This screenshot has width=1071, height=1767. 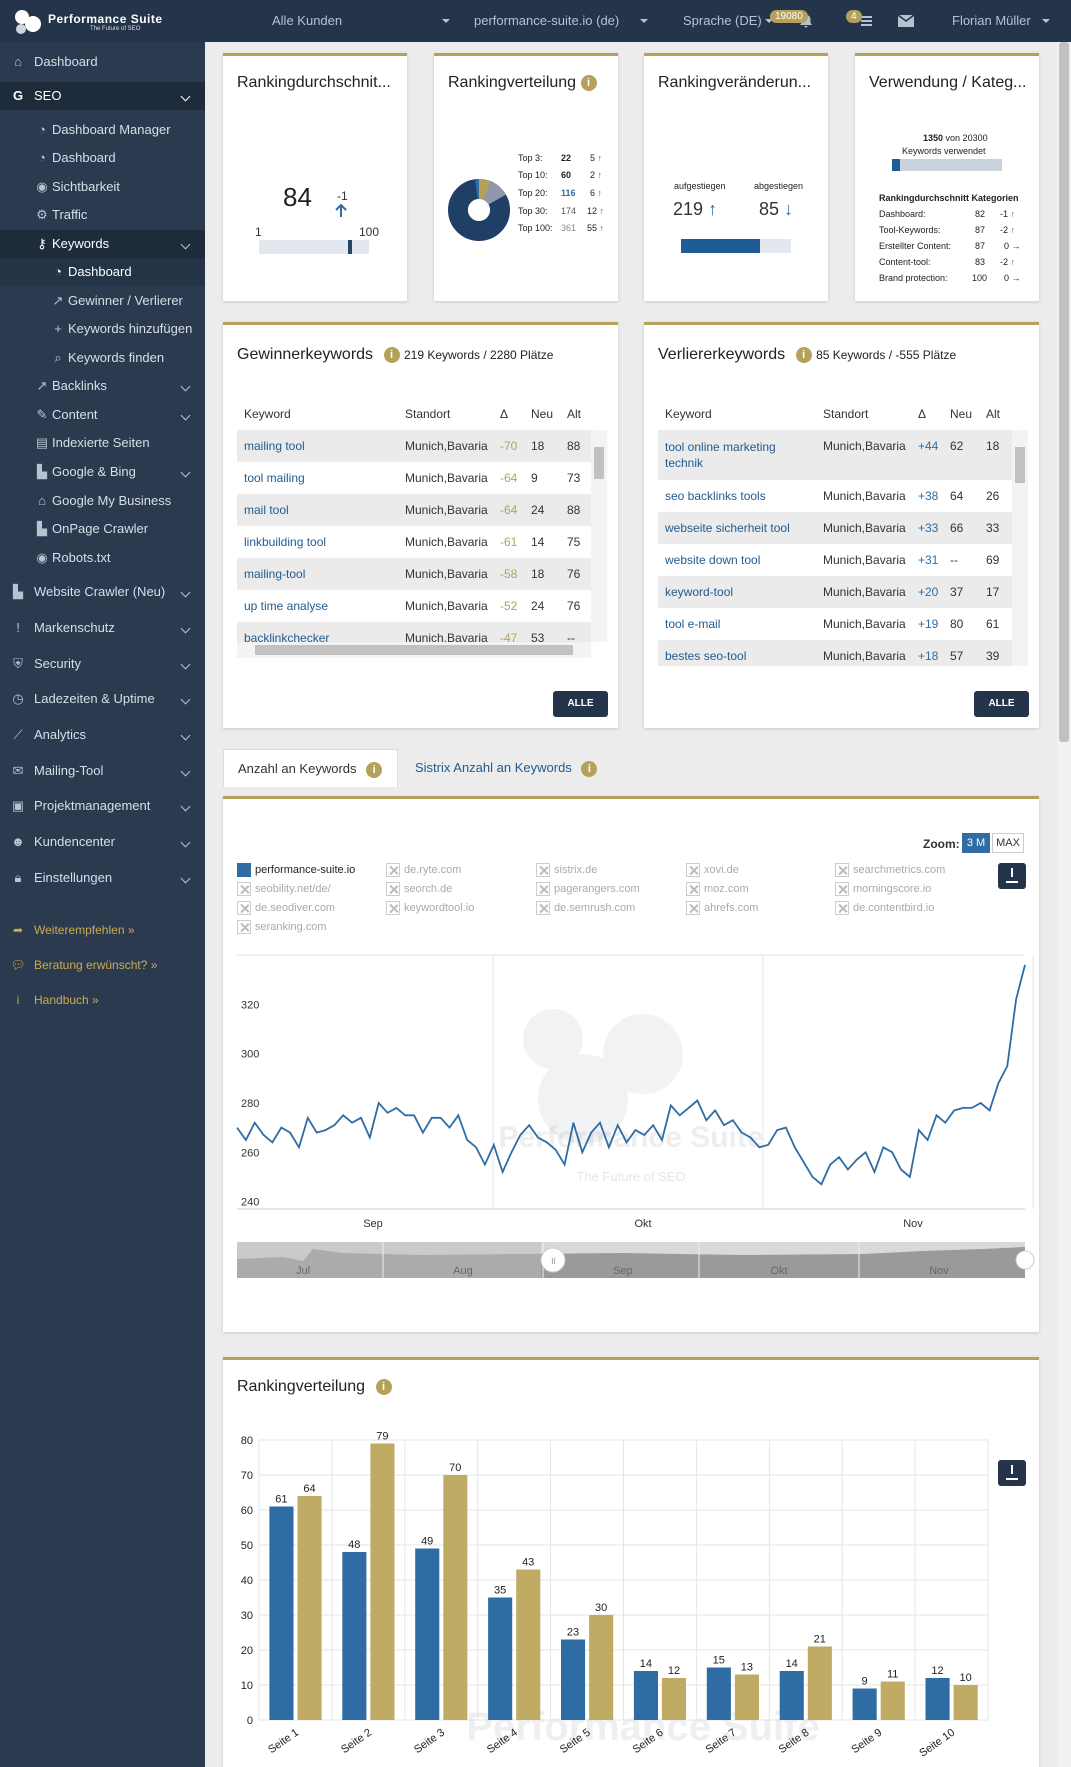 What do you see at coordinates (1001, 704) in the screenshot?
I see `losers-all-button: ALLE` at bounding box center [1001, 704].